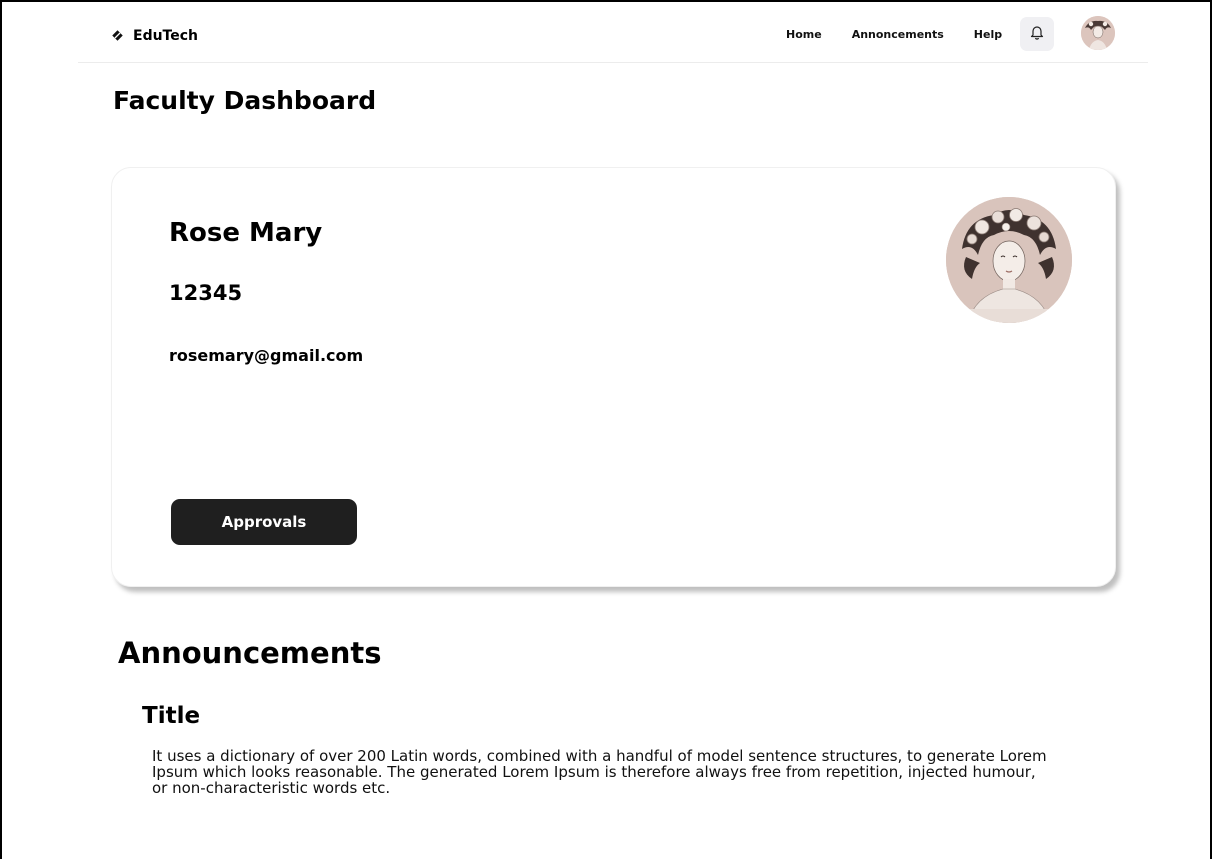 The height and width of the screenshot is (861, 1214). I want to click on brand: EduTech, so click(155, 35).